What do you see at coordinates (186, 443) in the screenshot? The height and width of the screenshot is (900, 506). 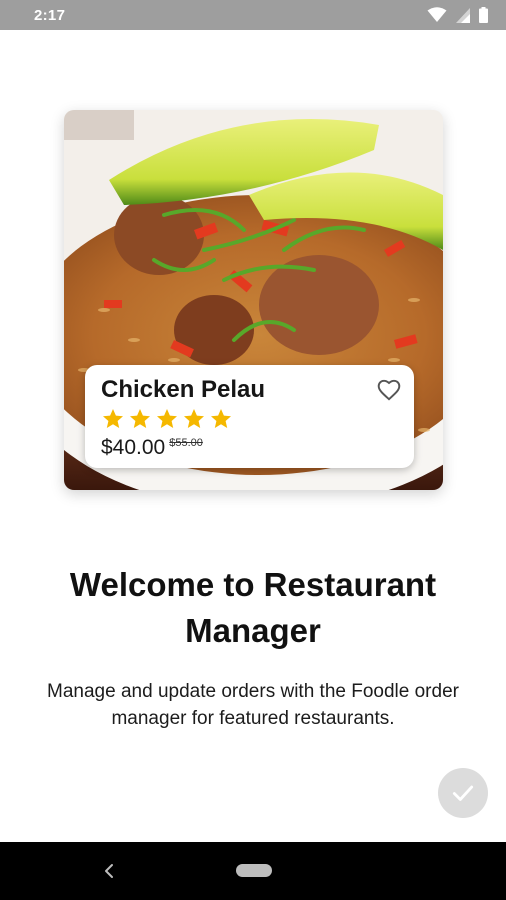 I see `original-price: $55.00` at bounding box center [186, 443].